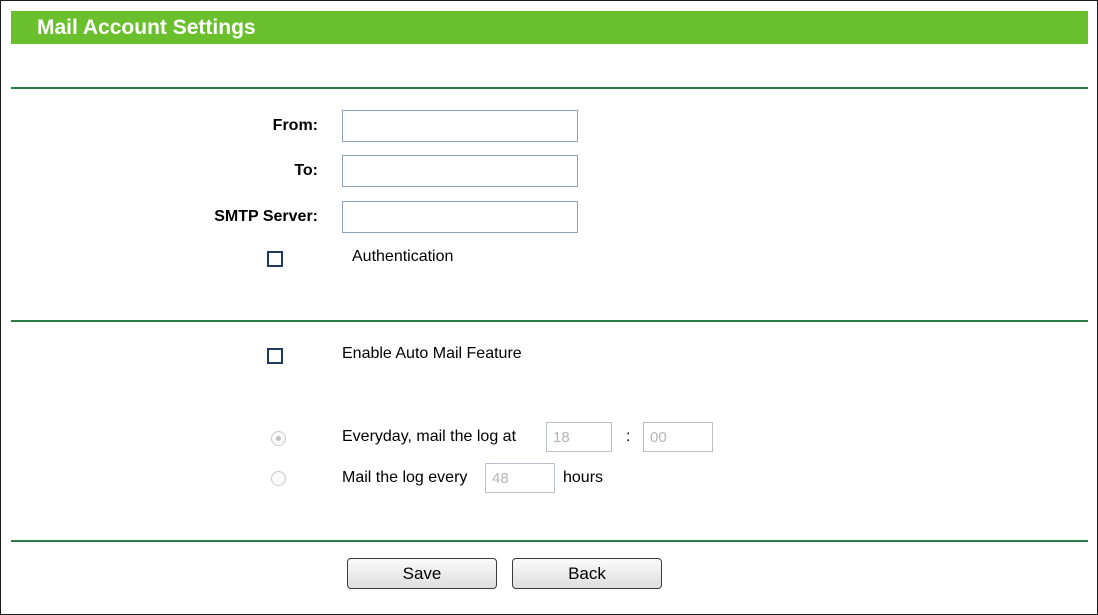 The height and width of the screenshot is (615, 1098). I want to click on save-button: Save, so click(422, 573).